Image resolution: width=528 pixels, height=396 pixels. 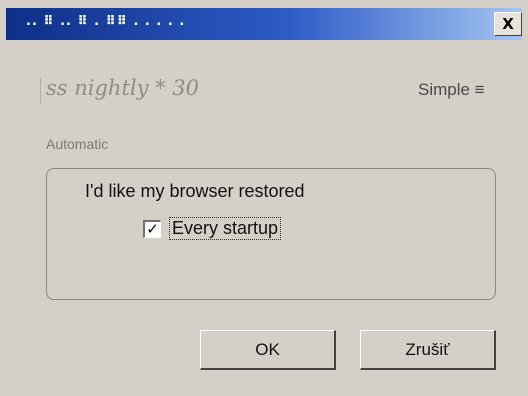 I want to click on section-label: Automatic, so click(x=77, y=144).